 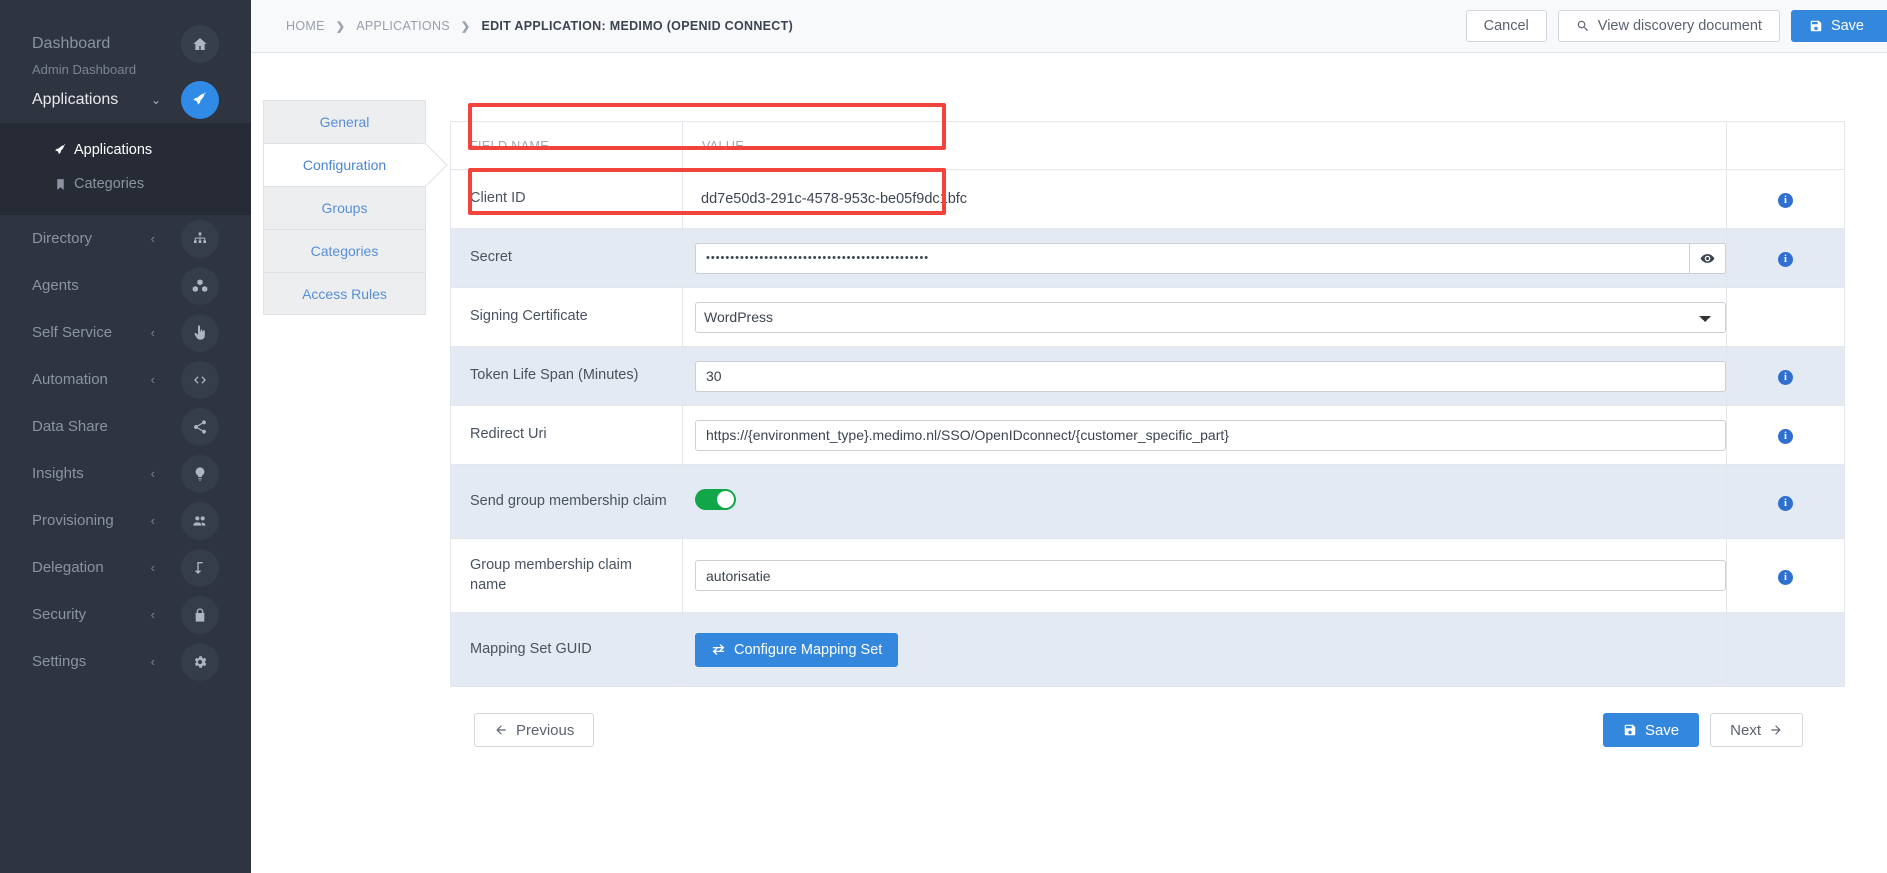 I want to click on chevron-down-icon: ⌄, so click(x=155, y=100).